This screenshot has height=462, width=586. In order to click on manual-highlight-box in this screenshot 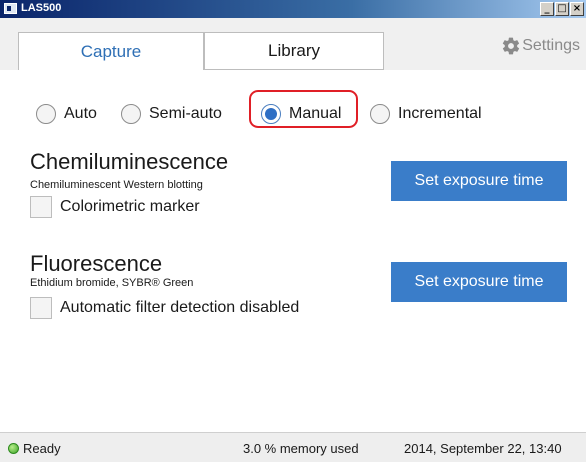, I will do `click(303, 109)`.